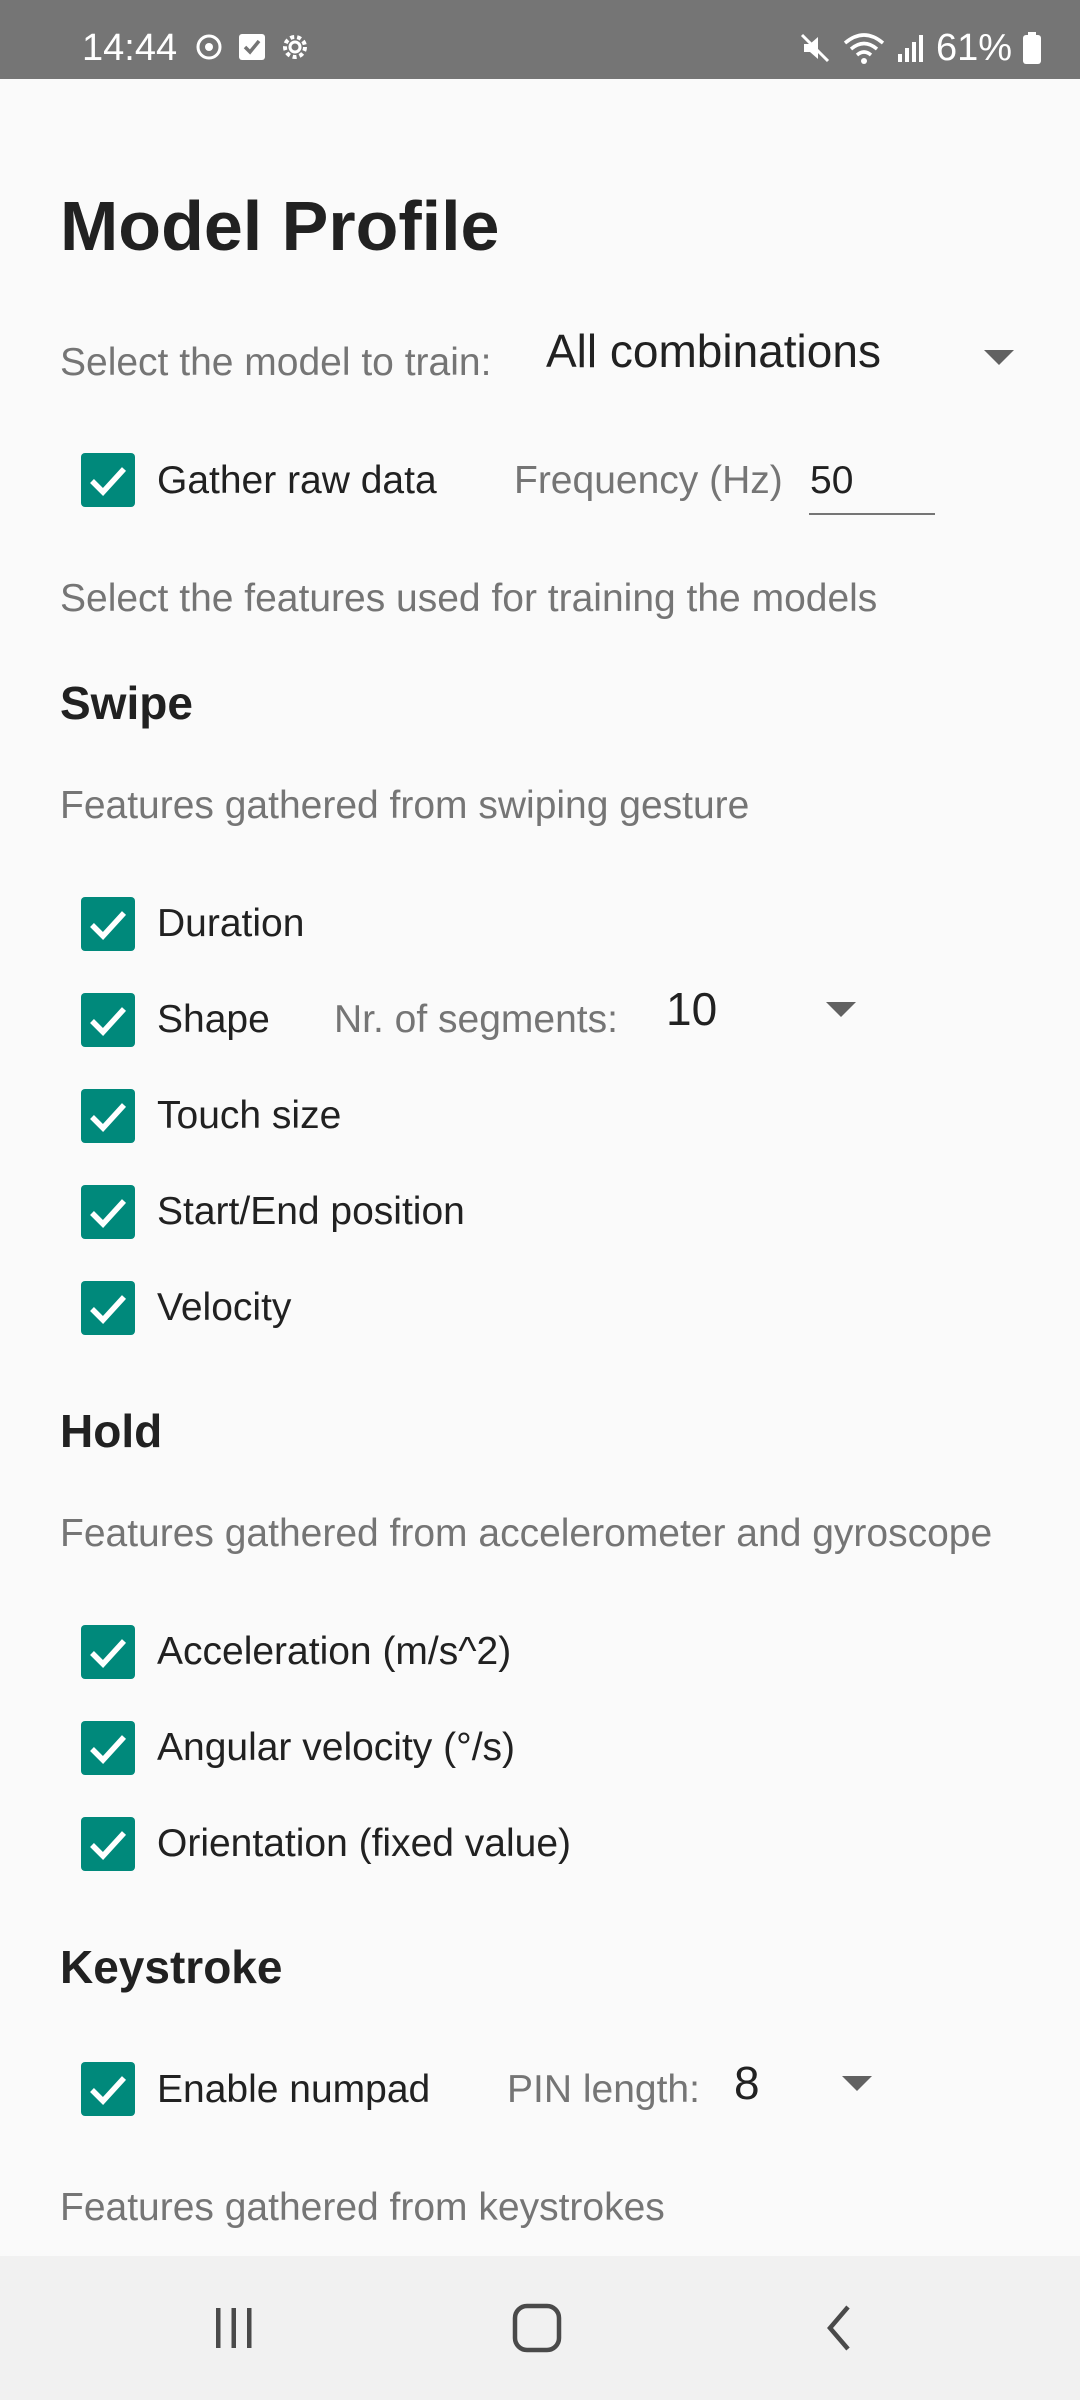 Image resolution: width=1080 pixels, height=2400 pixels. I want to click on status-left-icons, so click(252, 47).